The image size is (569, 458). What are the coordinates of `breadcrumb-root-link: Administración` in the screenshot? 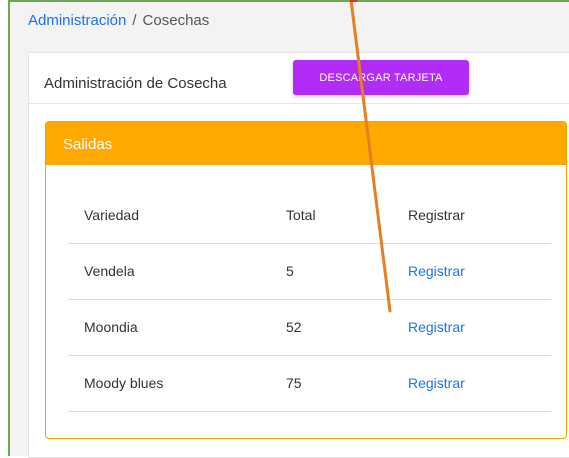 It's located at (77, 20).